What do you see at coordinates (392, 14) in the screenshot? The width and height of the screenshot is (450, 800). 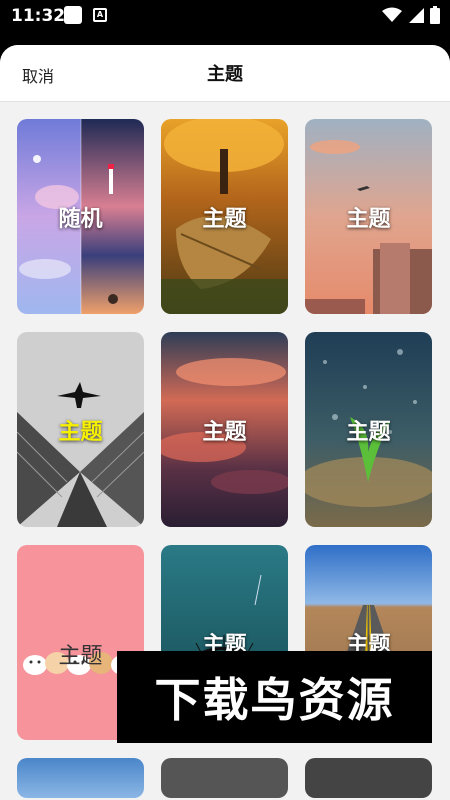 I see `wifi-icon` at bounding box center [392, 14].